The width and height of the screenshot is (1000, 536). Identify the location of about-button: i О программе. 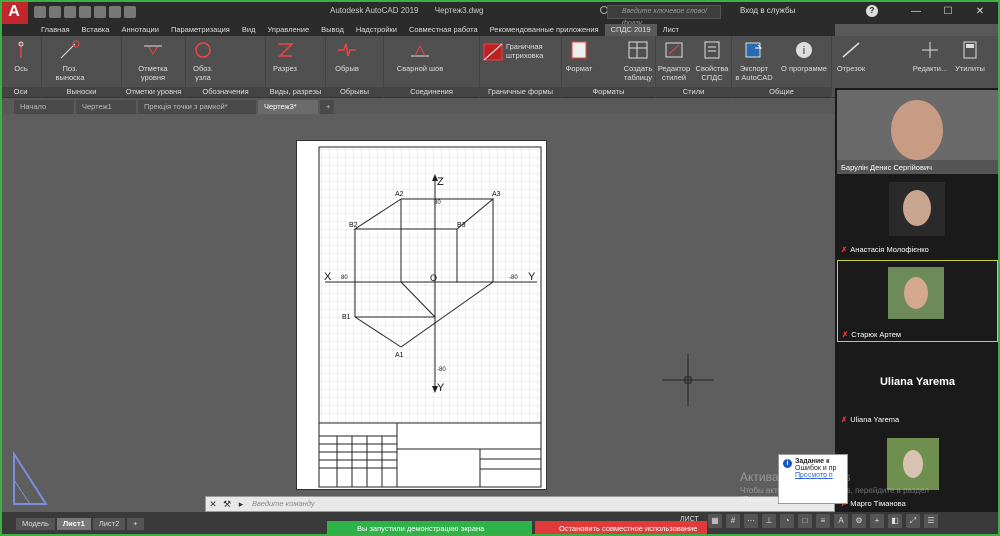
(804, 56).